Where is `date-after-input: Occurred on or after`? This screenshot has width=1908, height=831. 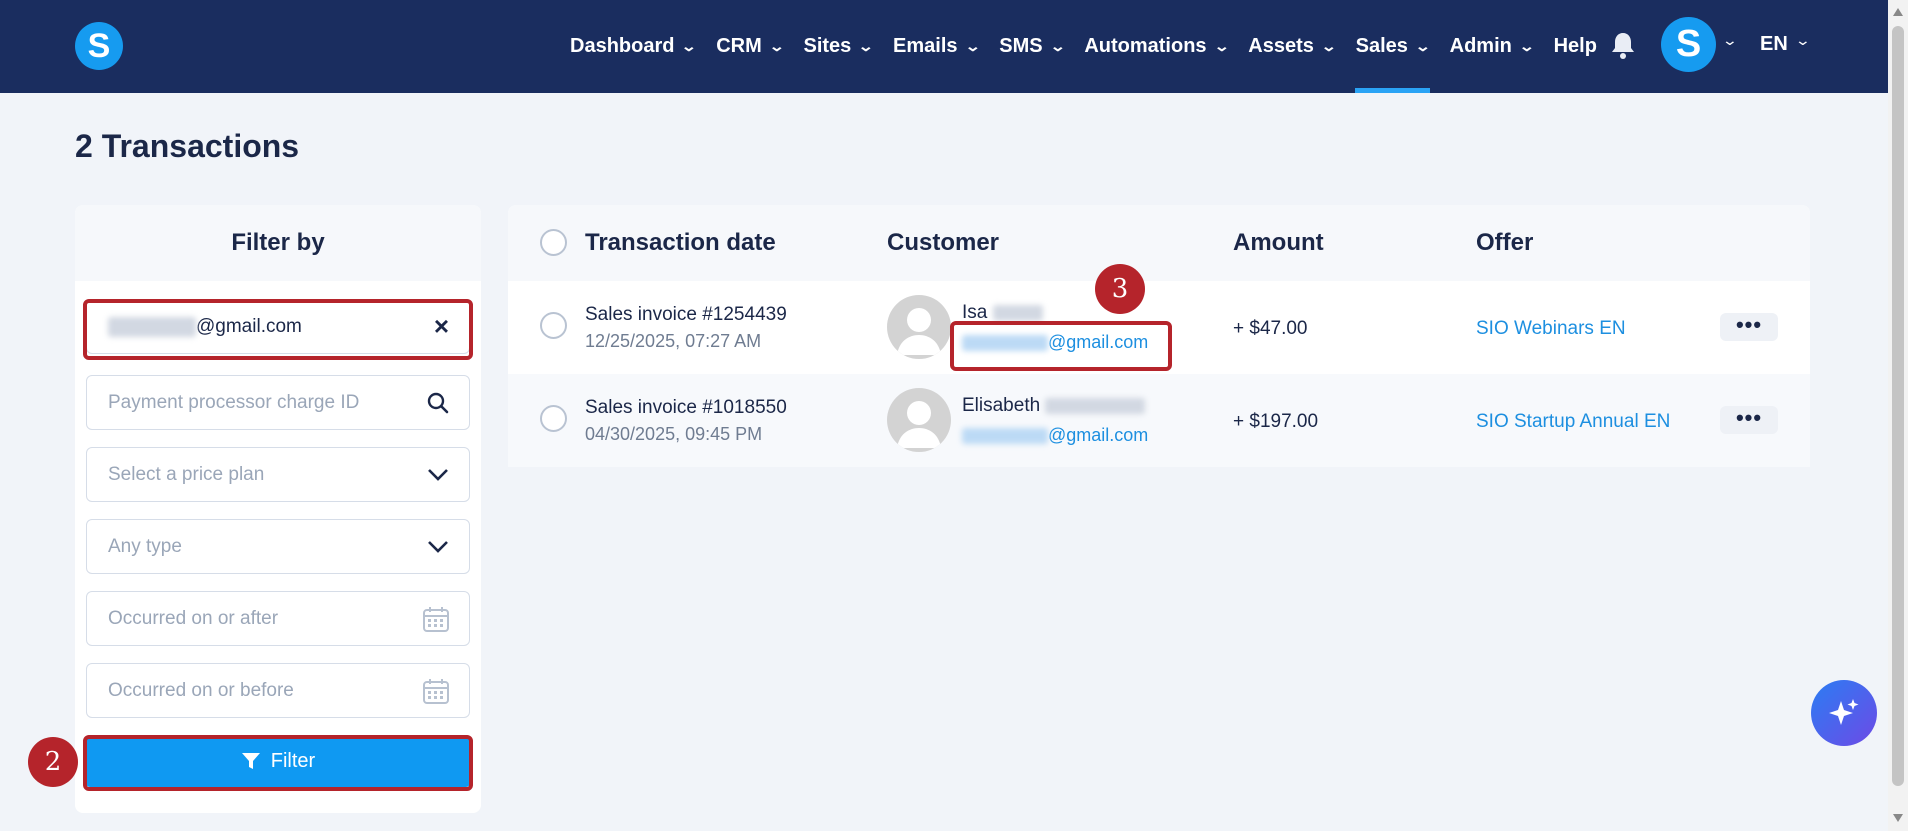 date-after-input: Occurred on or after is located at coordinates (278, 618).